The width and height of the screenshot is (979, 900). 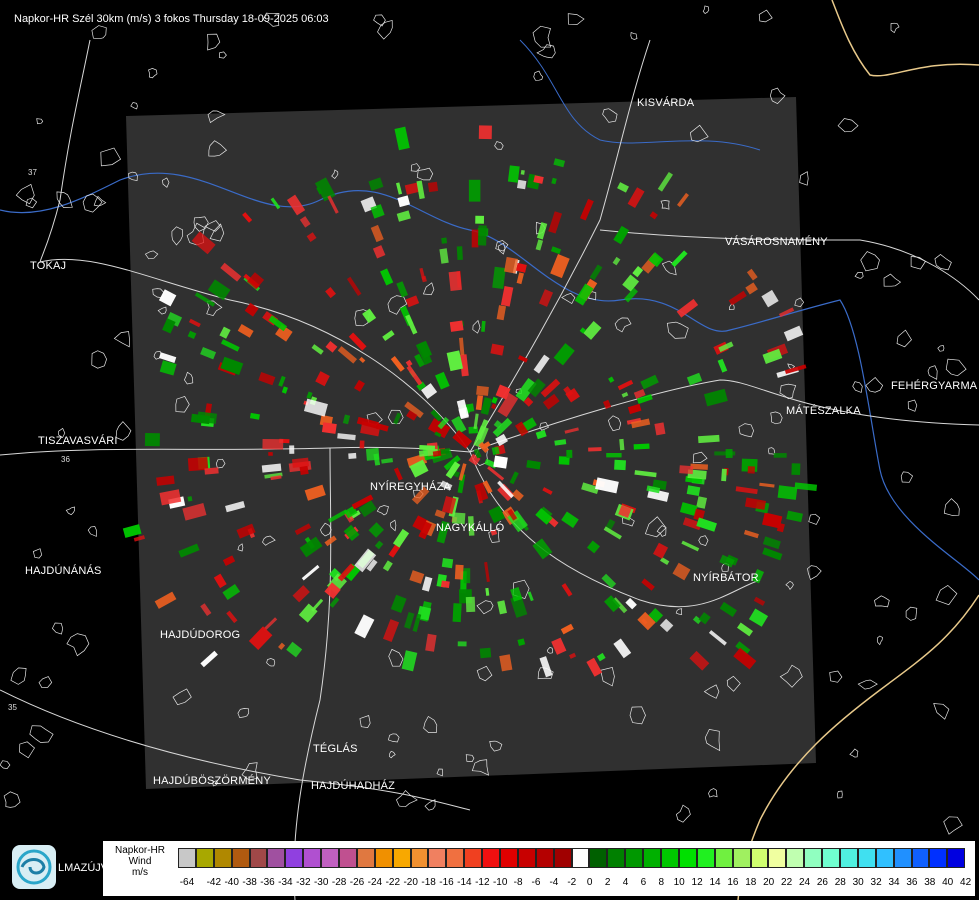 What do you see at coordinates (249, 882) in the screenshot?
I see `legend-tick-label: -38` at bounding box center [249, 882].